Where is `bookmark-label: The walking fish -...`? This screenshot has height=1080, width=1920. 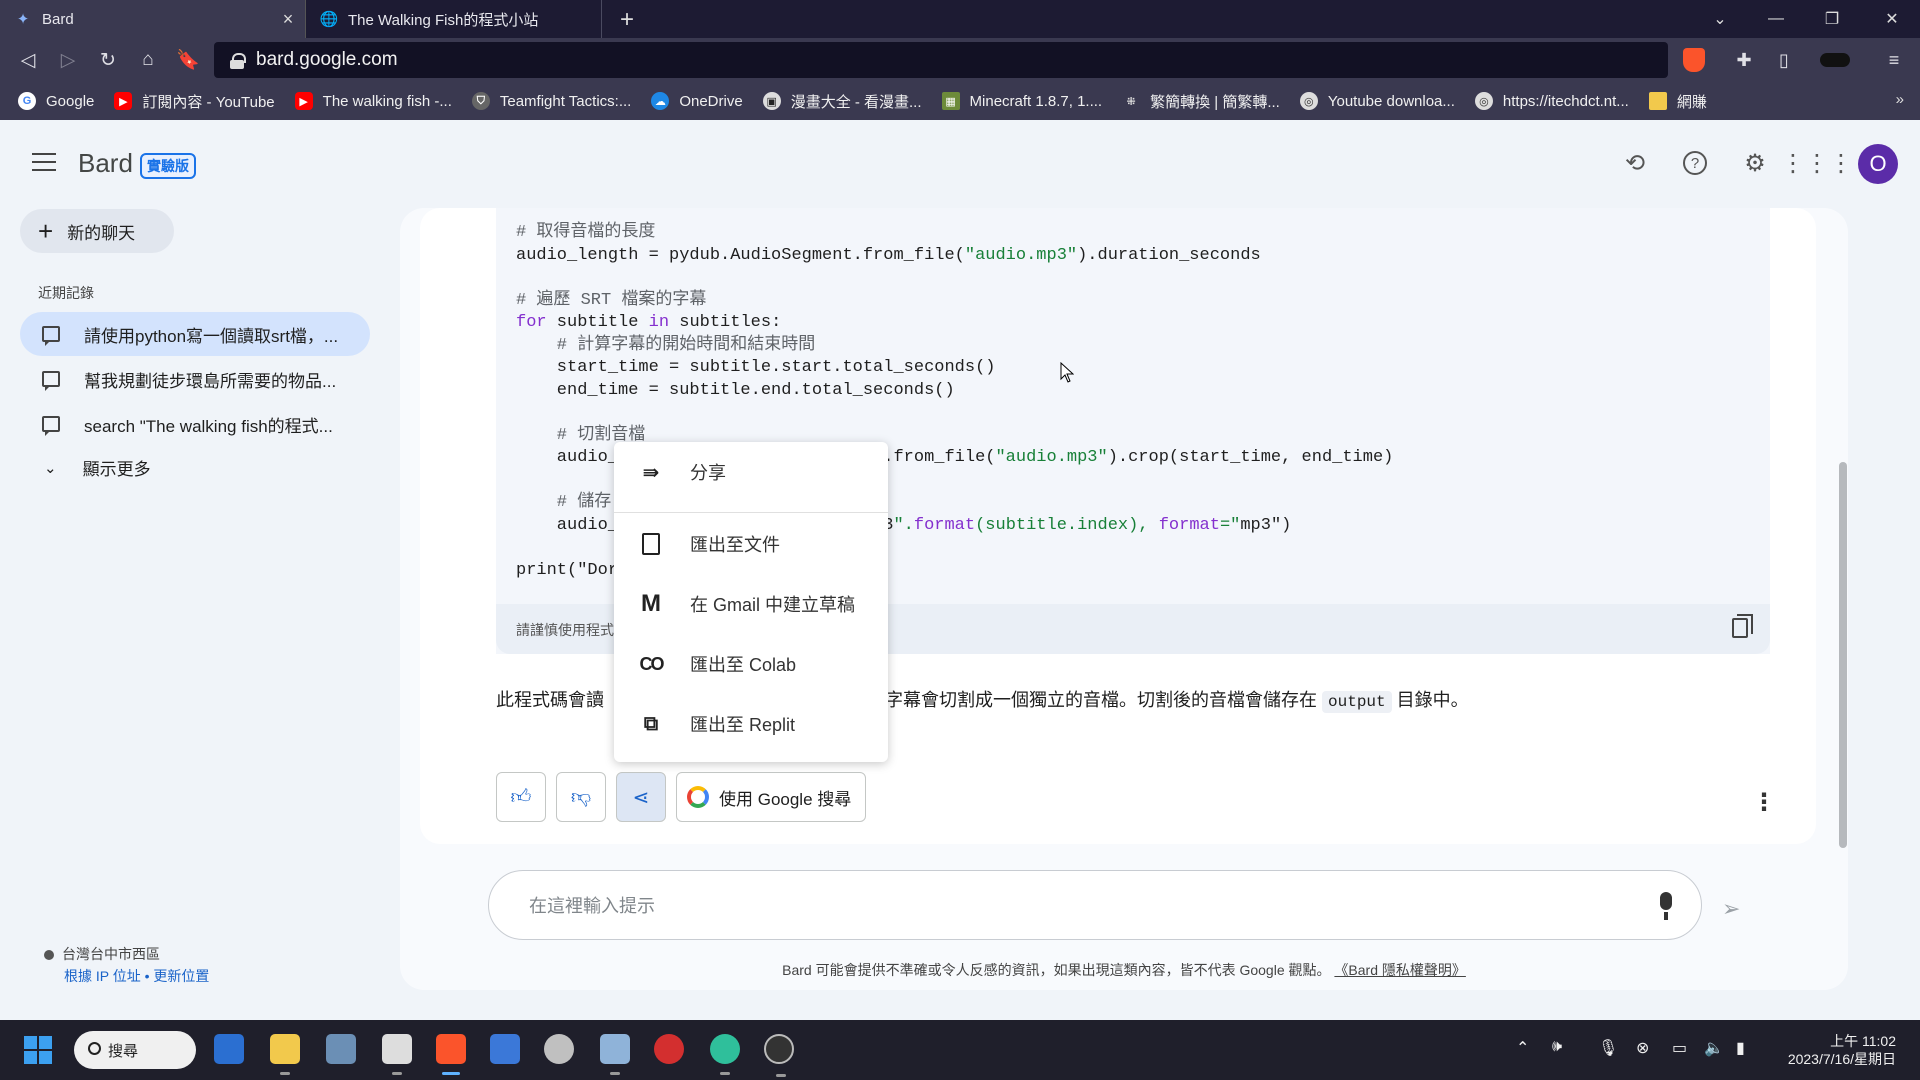 bookmark-label: The walking fish -... is located at coordinates (387, 101).